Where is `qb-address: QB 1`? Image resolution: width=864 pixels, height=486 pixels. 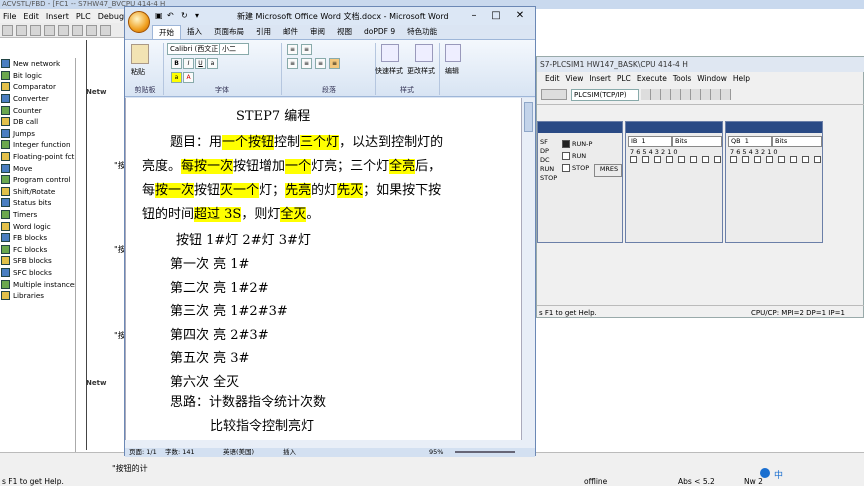
qb-address: QB 1 is located at coordinates (750, 141).